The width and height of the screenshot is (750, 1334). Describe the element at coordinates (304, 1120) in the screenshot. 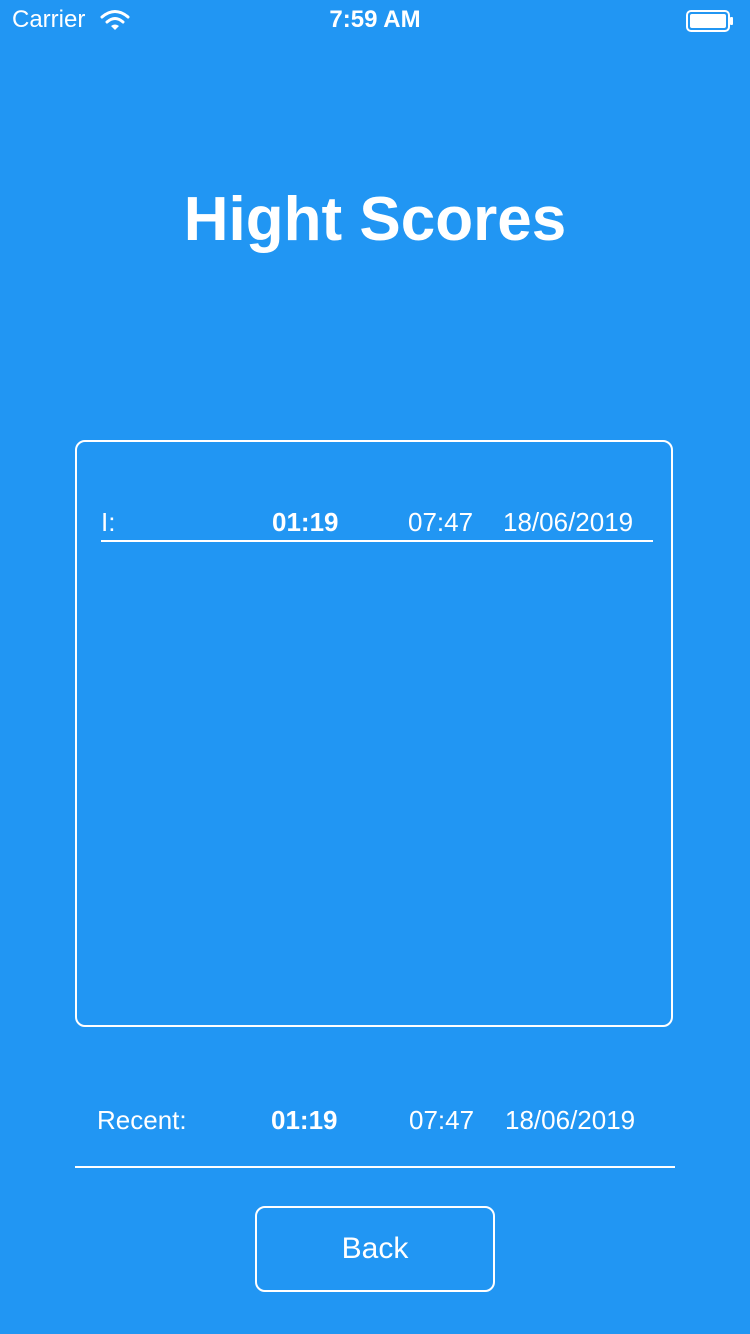

I see `recent-score-value: 01:19` at that location.